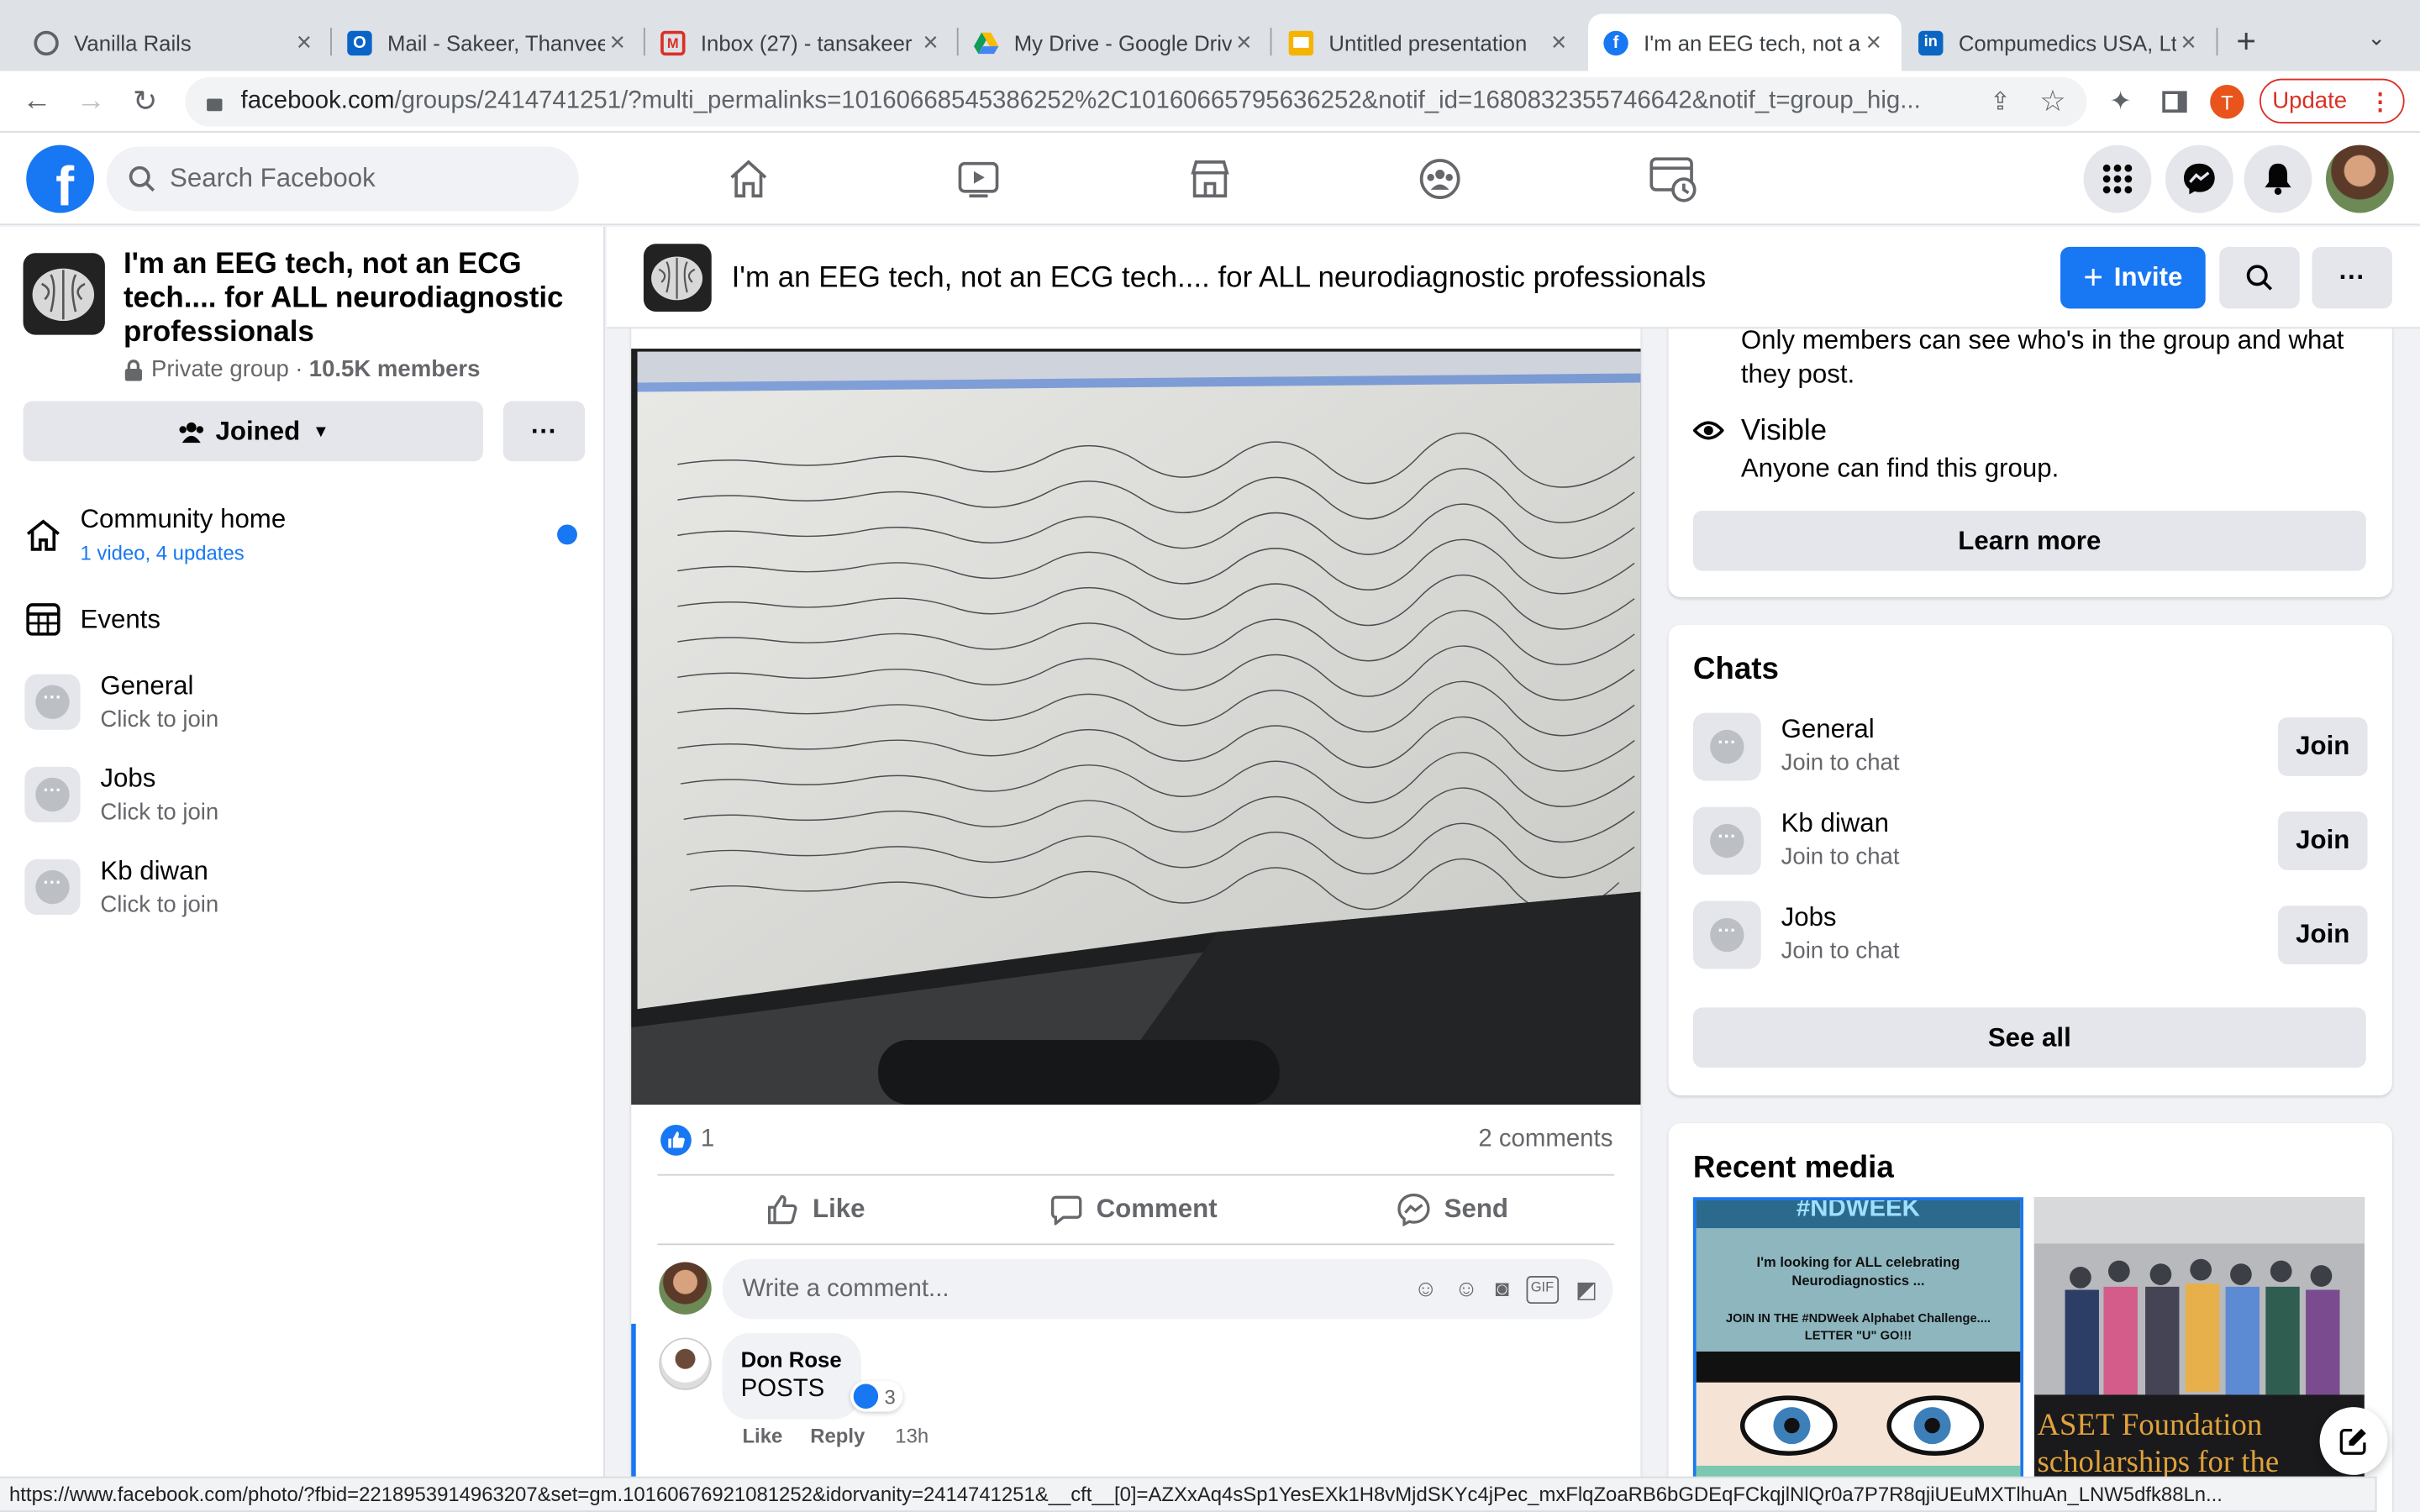  Describe the element at coordinates (1542, 1289) in the screenshot. I see `gif-icon: GIF` at that location.